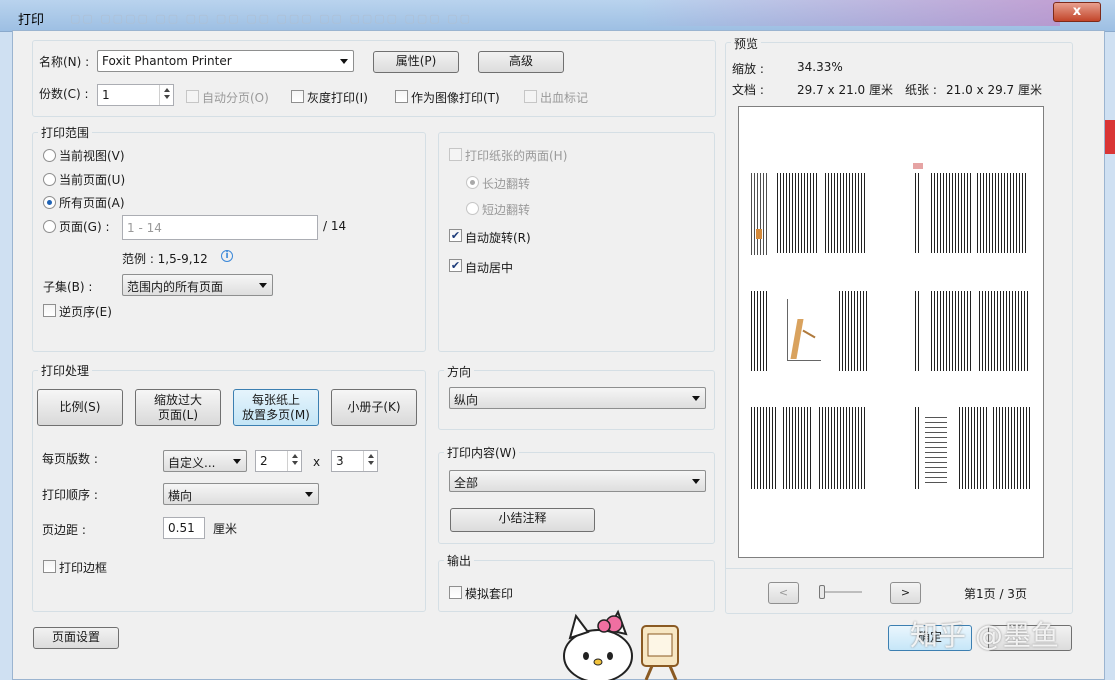 The width and height of the screenshot is (1115, 680). Describe the element at coordinates (783, 593) in the screenshot. I see `prev-page-button: <` at that location.